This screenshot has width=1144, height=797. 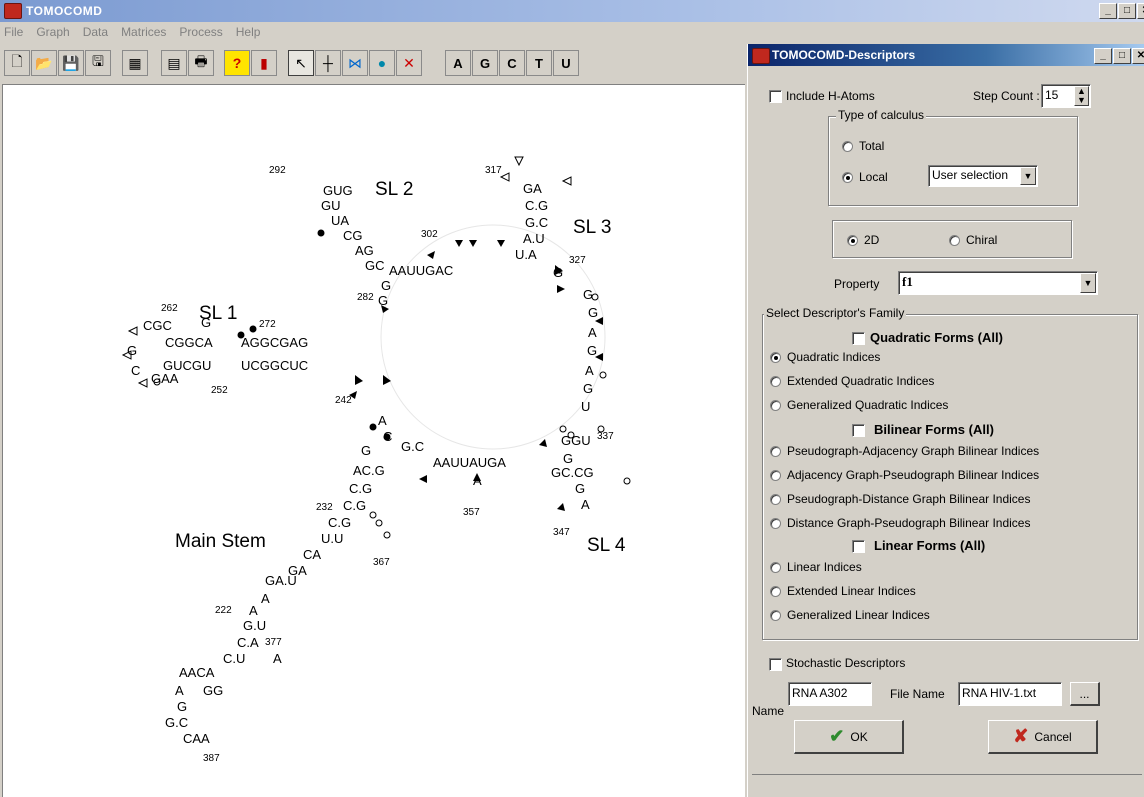 I want to click on minimize-button: _, so click(x=1108, y=11).